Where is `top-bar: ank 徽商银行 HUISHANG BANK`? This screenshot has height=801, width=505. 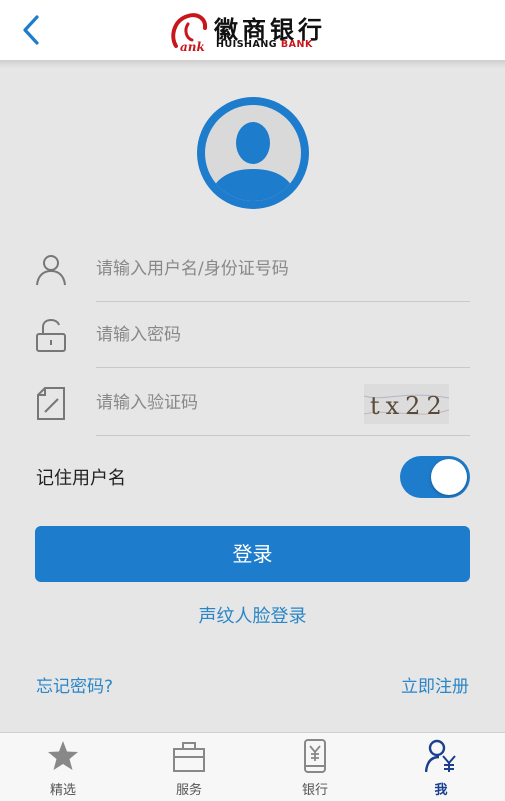
top-bar: ank 徽商银行 HUISHANG BANK is located at coordinates (252, 30).